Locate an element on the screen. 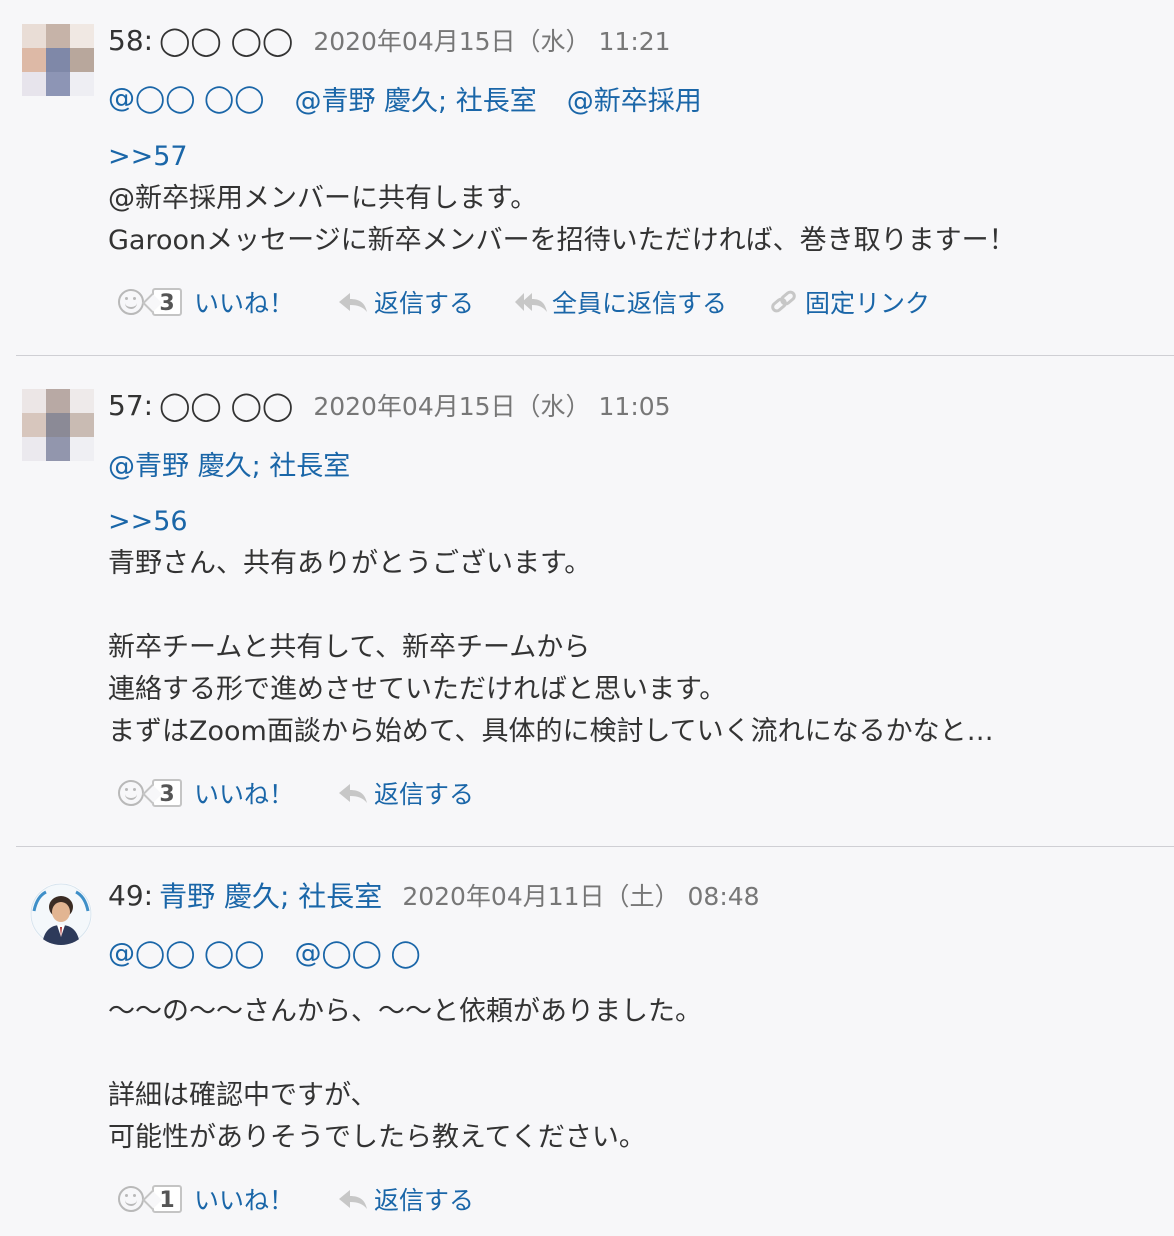 This screenshot has height=1236, width=1174. body-line: @新卒採用メンバーに共有します。 is located at coordinates (323, 198).